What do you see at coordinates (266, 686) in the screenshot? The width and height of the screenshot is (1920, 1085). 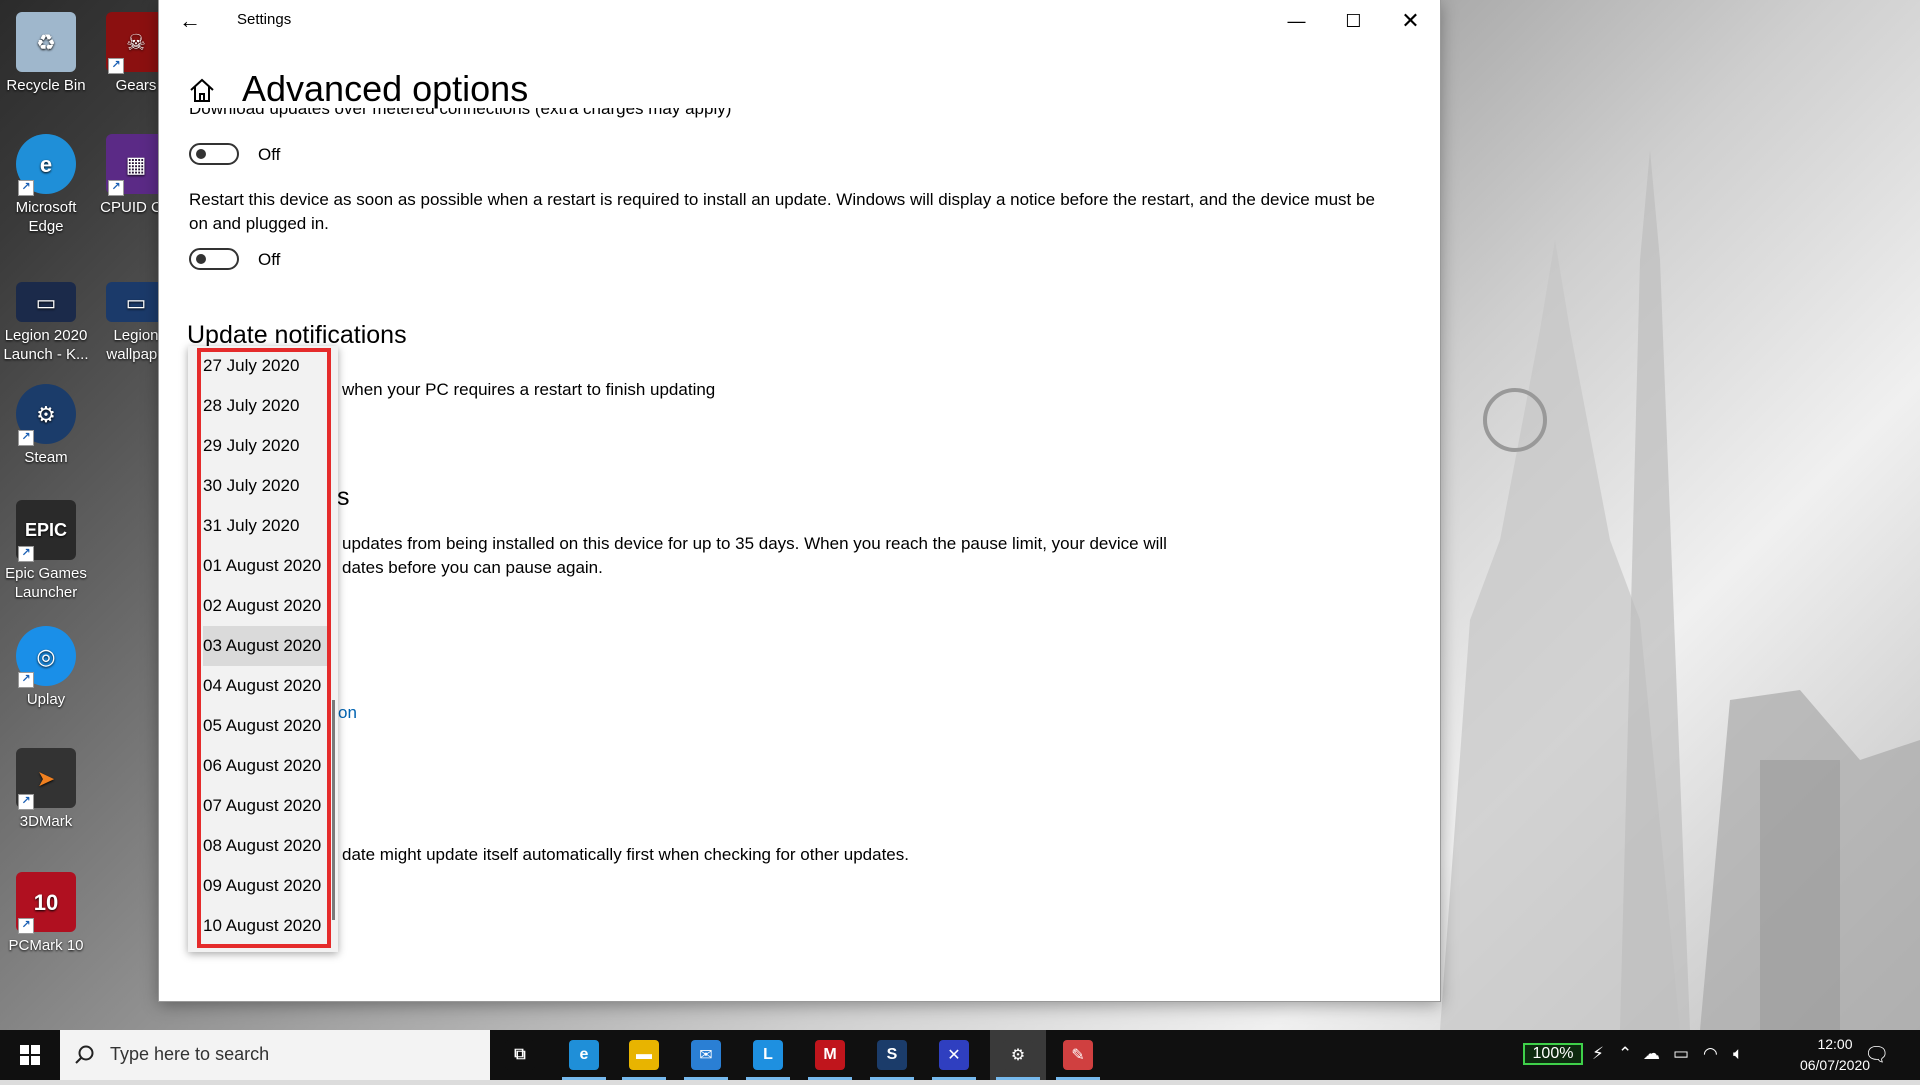 I see `date-option: 04 August 2020` at bounding box center [266, 686].